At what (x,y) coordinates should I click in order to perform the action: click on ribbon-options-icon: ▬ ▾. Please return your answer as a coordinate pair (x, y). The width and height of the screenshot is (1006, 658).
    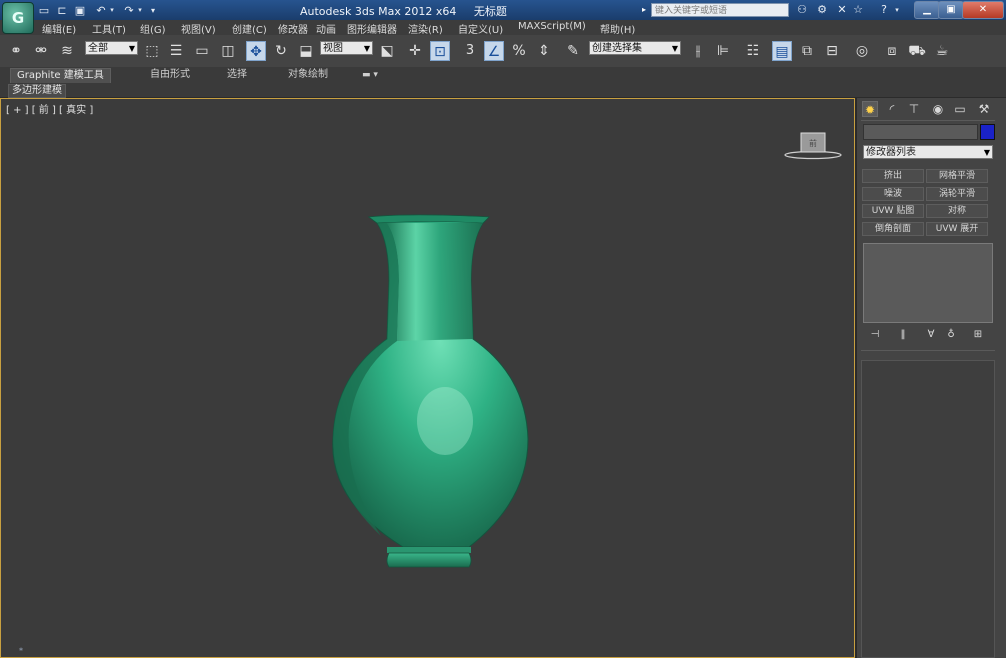
    Looking at the image, I should click on (370, 75).